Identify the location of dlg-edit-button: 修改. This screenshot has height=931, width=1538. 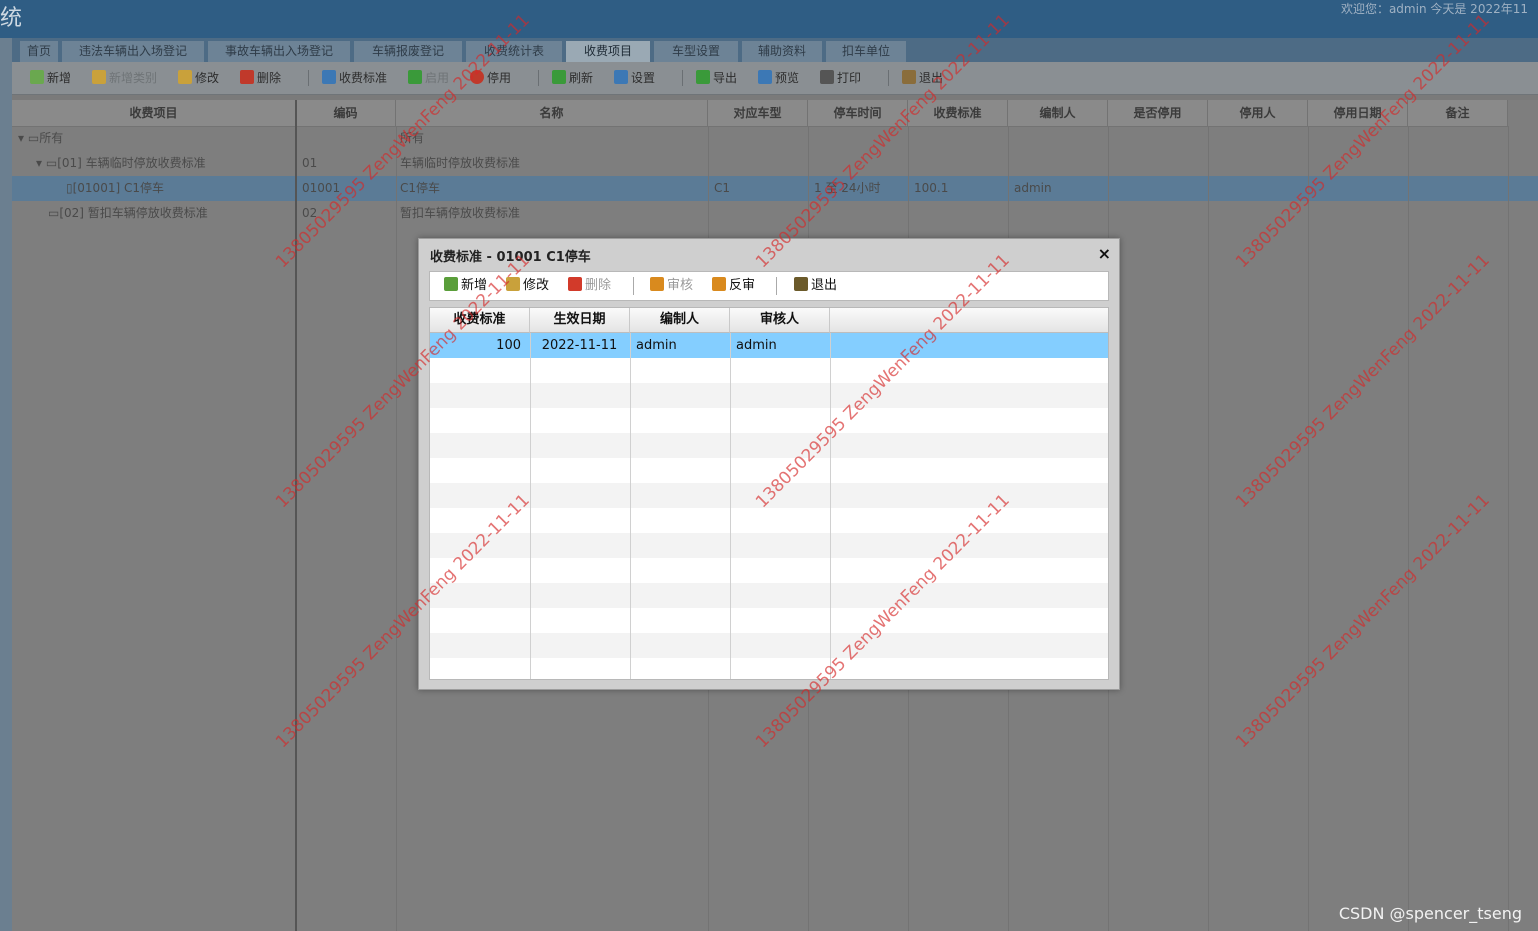
(527, 286).